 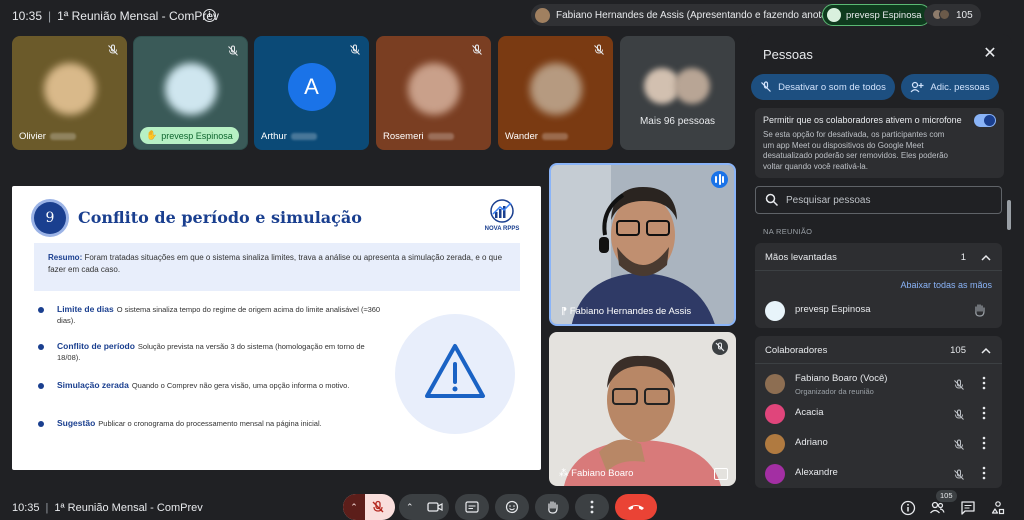 What do you see at coordinates (311, 87) in the screenshot?
I see `avatar: A` at bounding box center [311, 87].